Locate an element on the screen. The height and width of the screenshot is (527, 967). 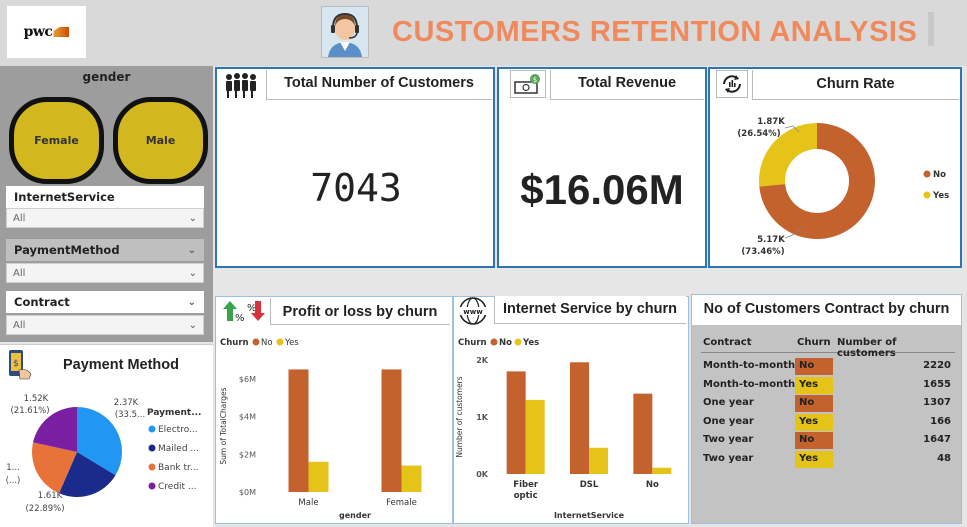
legend-yes-dot is located at coordinates (927, 195).